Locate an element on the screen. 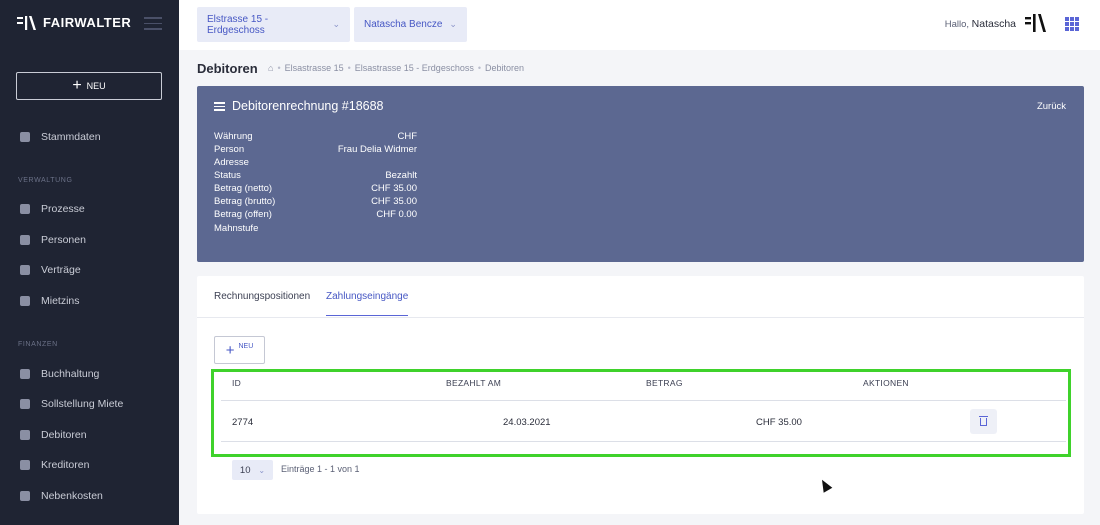 The image size is (1100, 525). field-label: Mahnstufe is located at coordinates (236, 228).